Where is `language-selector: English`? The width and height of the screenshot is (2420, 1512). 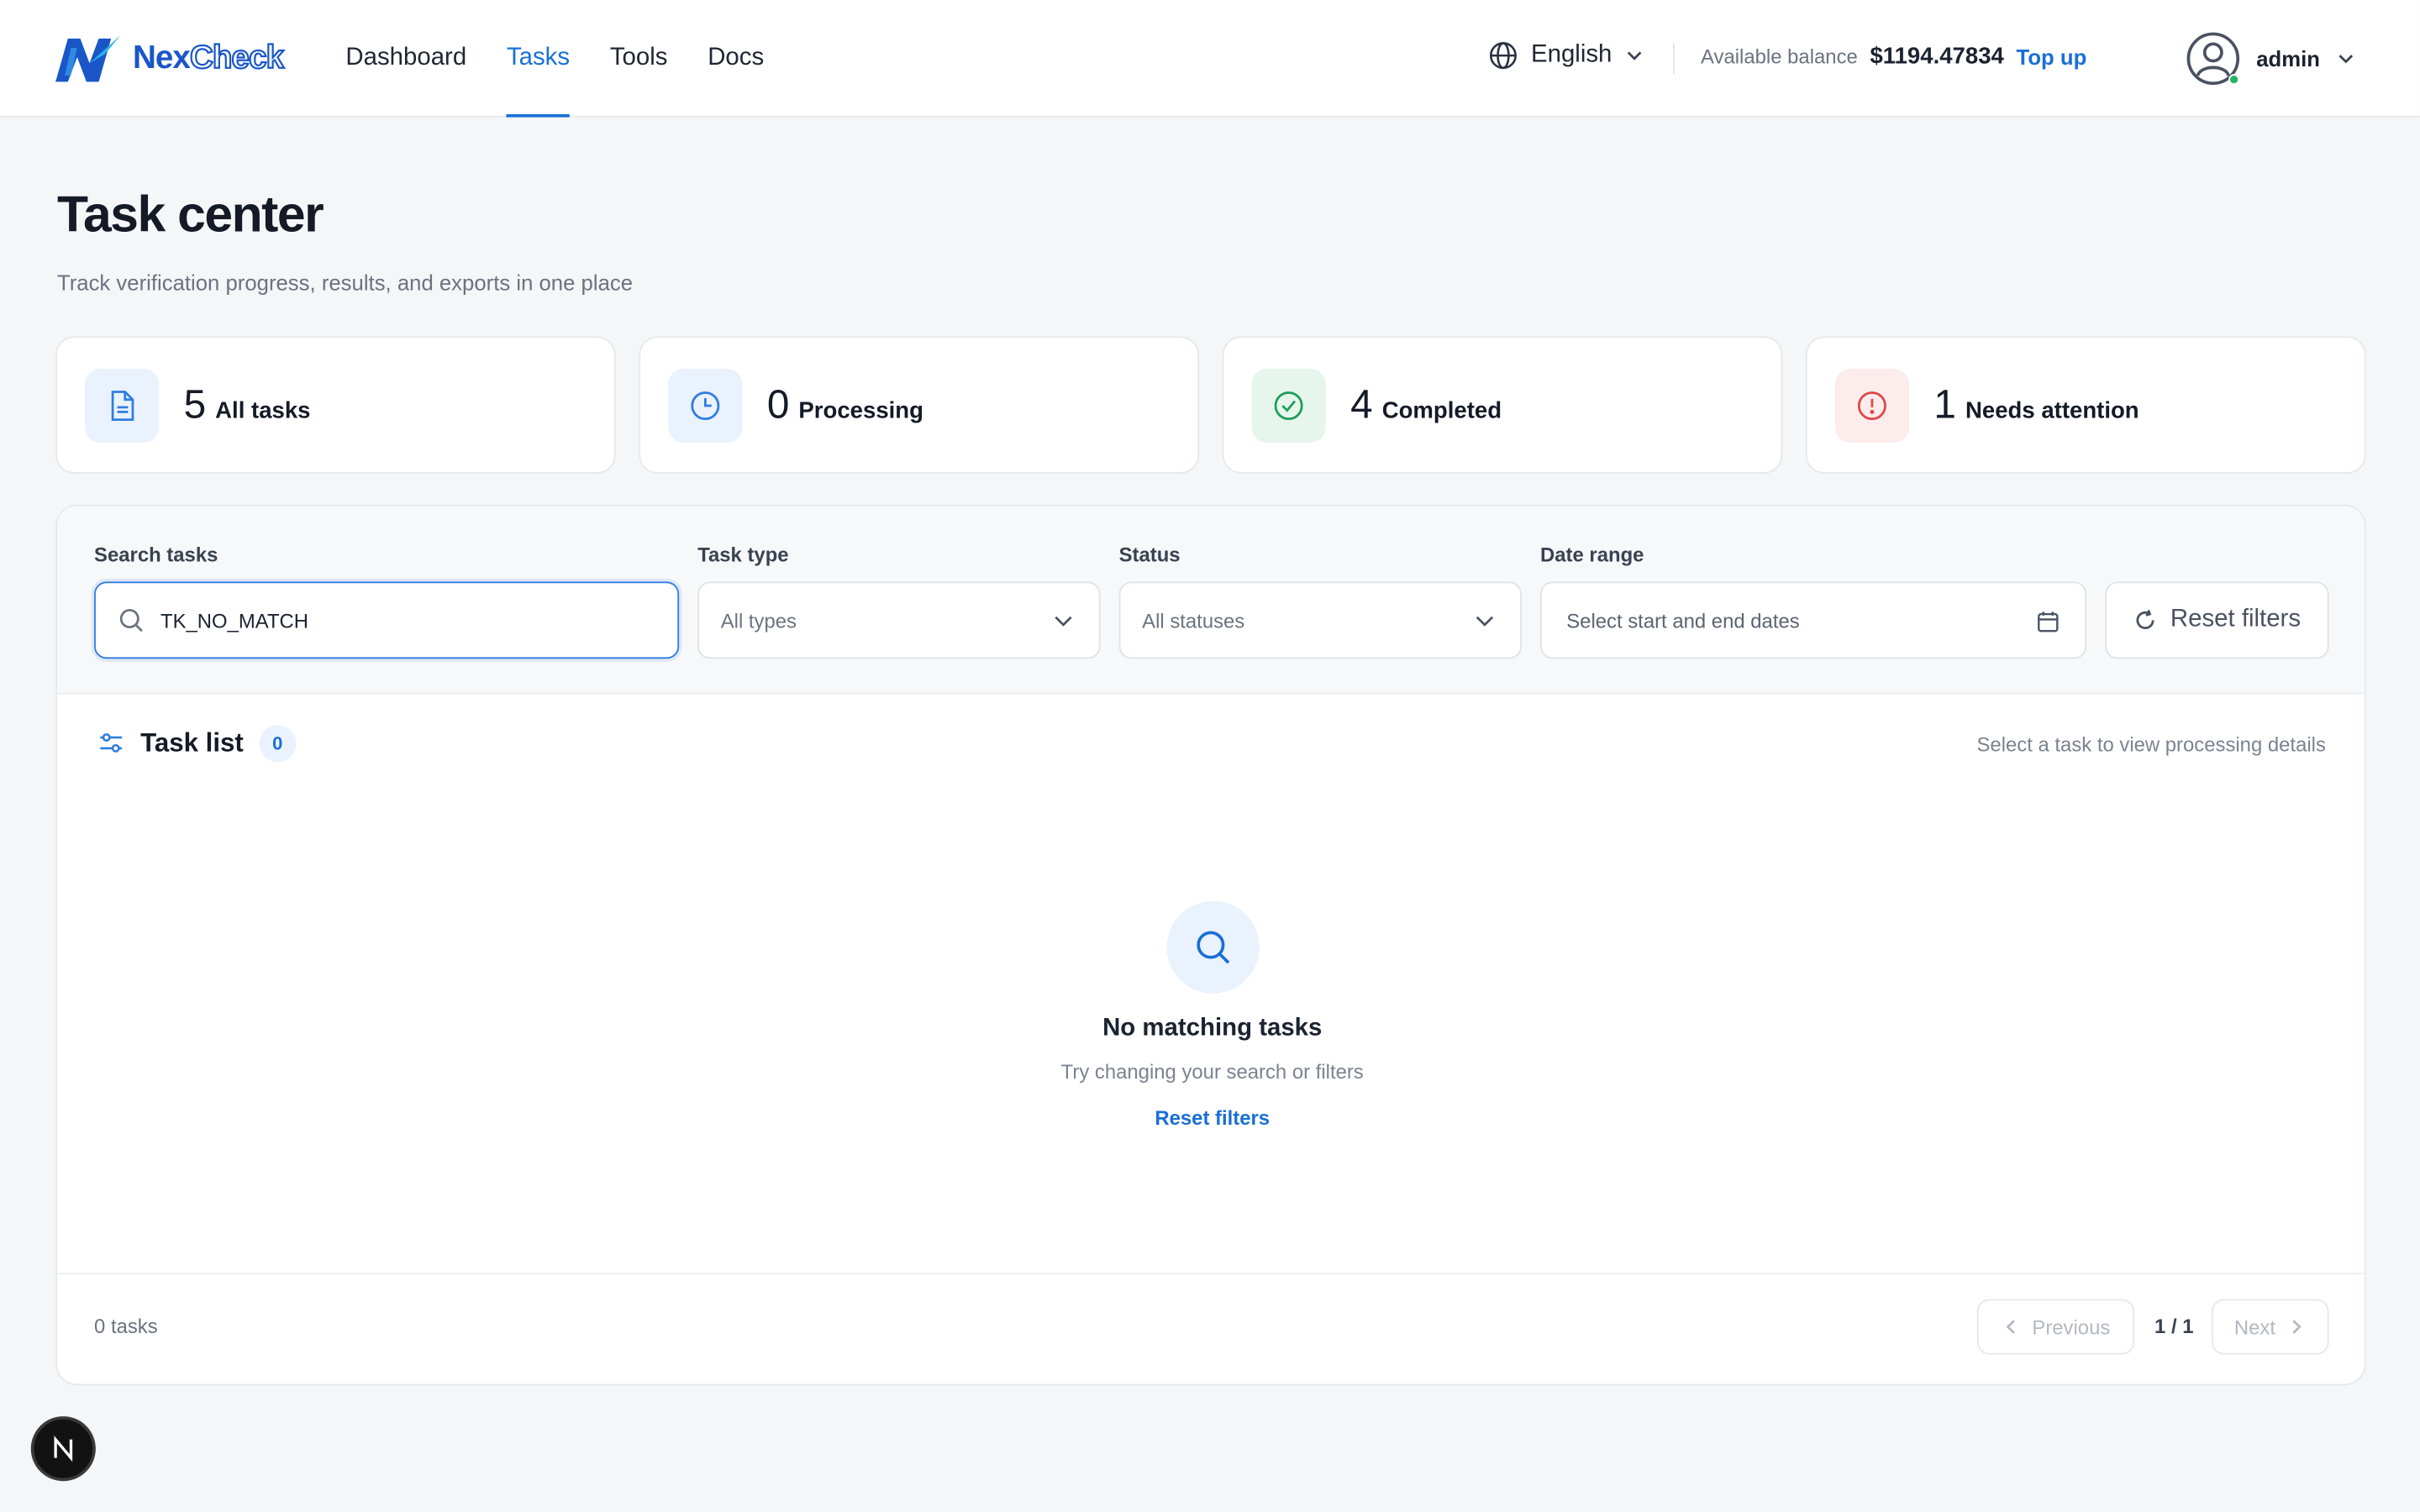 language-selector: English is located at coordinates (1567, 55).